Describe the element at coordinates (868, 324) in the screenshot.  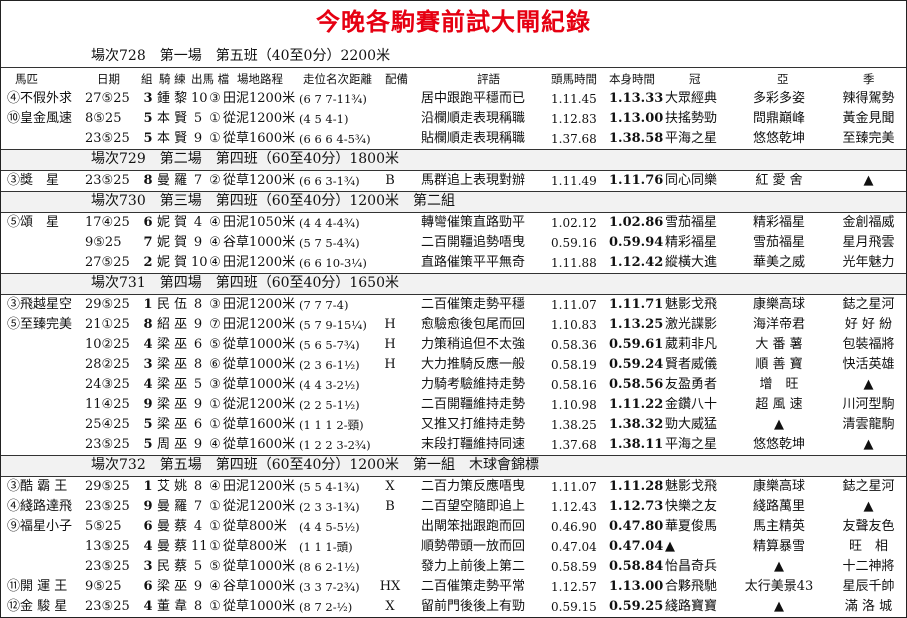
I see `third-place: 好 好 紛` at that location.